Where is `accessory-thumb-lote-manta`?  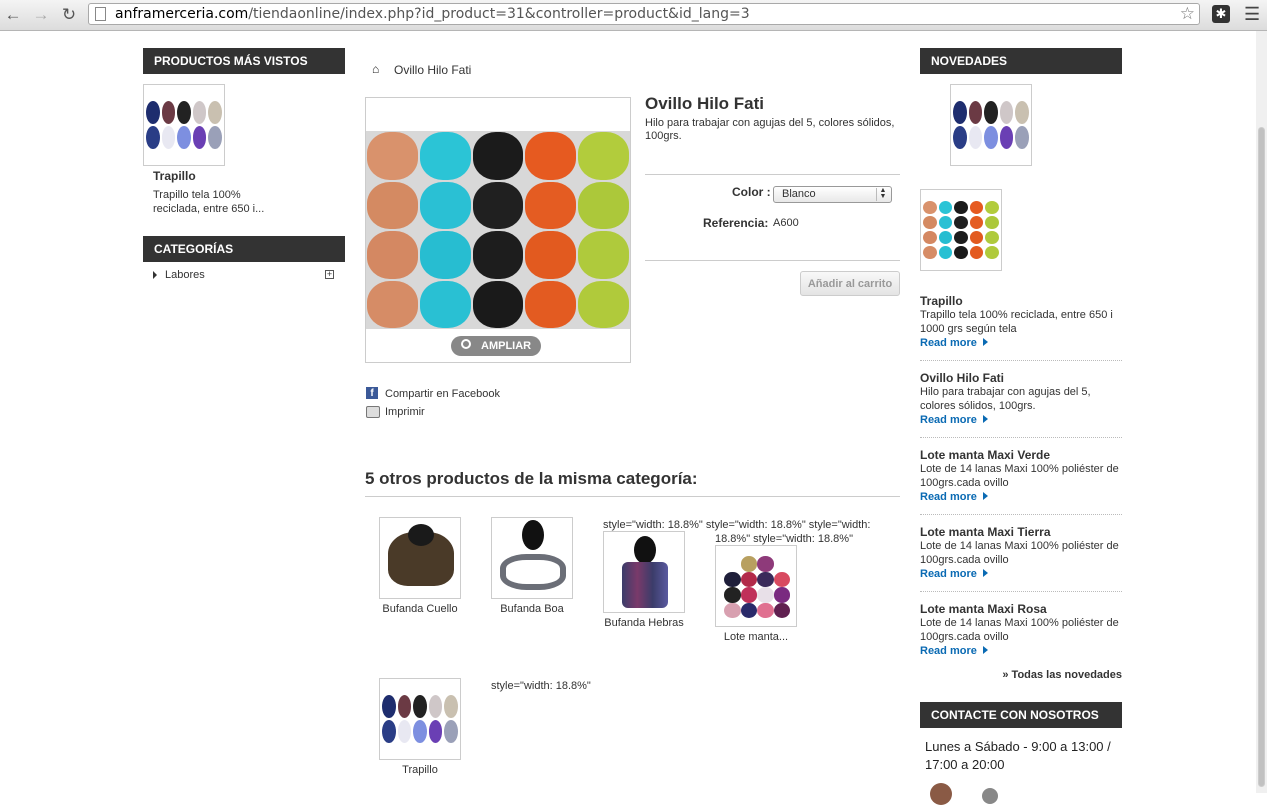 accessory-thumb-lote-manta is located at coordinates (756, 586).